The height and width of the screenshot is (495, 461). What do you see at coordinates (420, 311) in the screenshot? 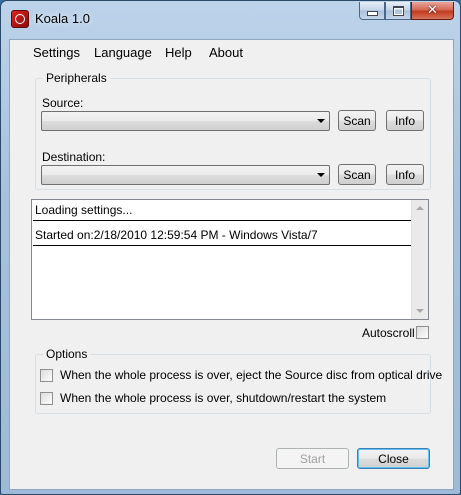
I see `scroll-down-icon` at bounding box center [420, 311].